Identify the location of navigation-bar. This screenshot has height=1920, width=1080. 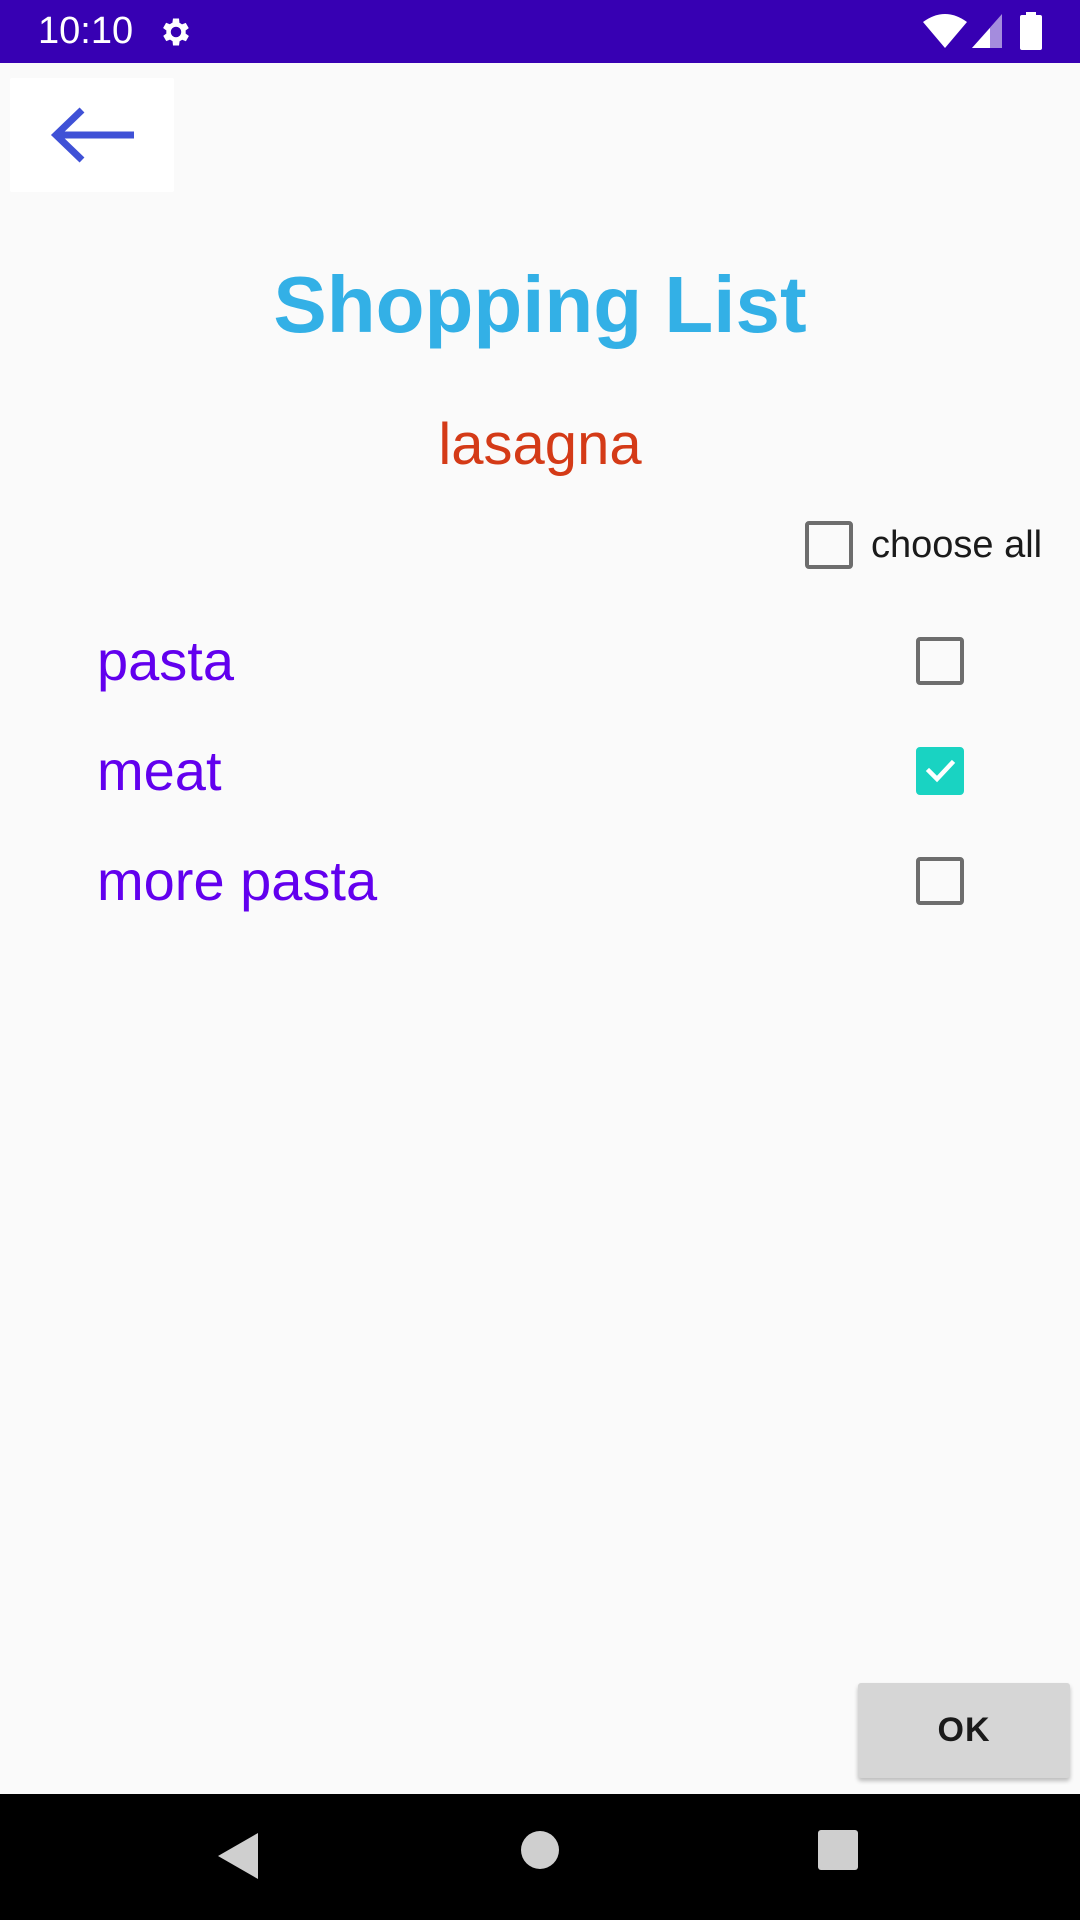
(540, 1857).